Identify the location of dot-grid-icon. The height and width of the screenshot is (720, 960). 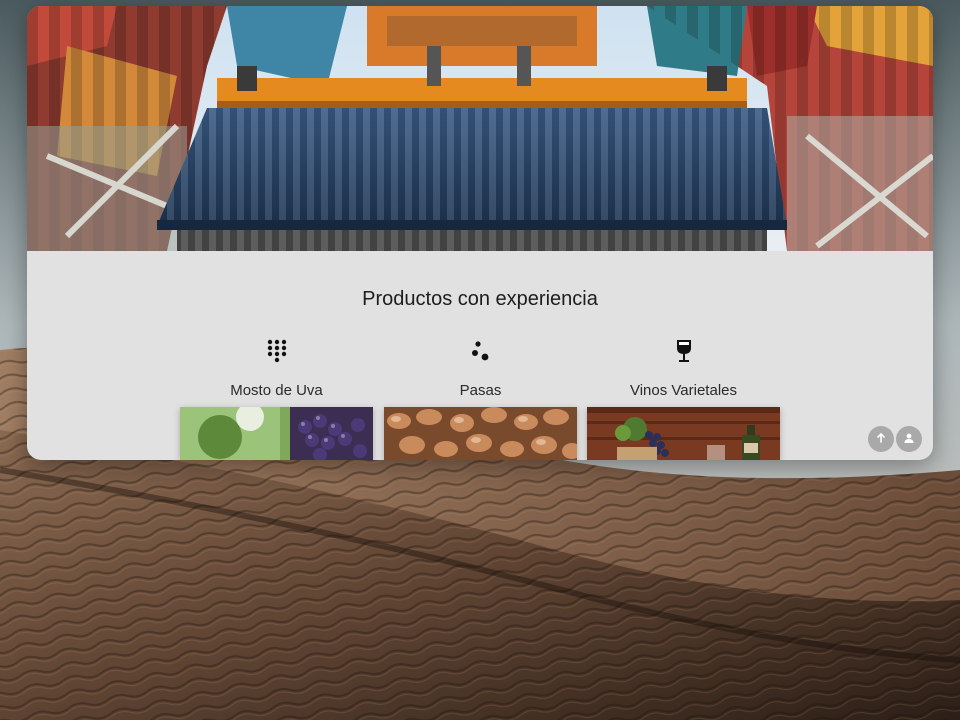
(277, 351).